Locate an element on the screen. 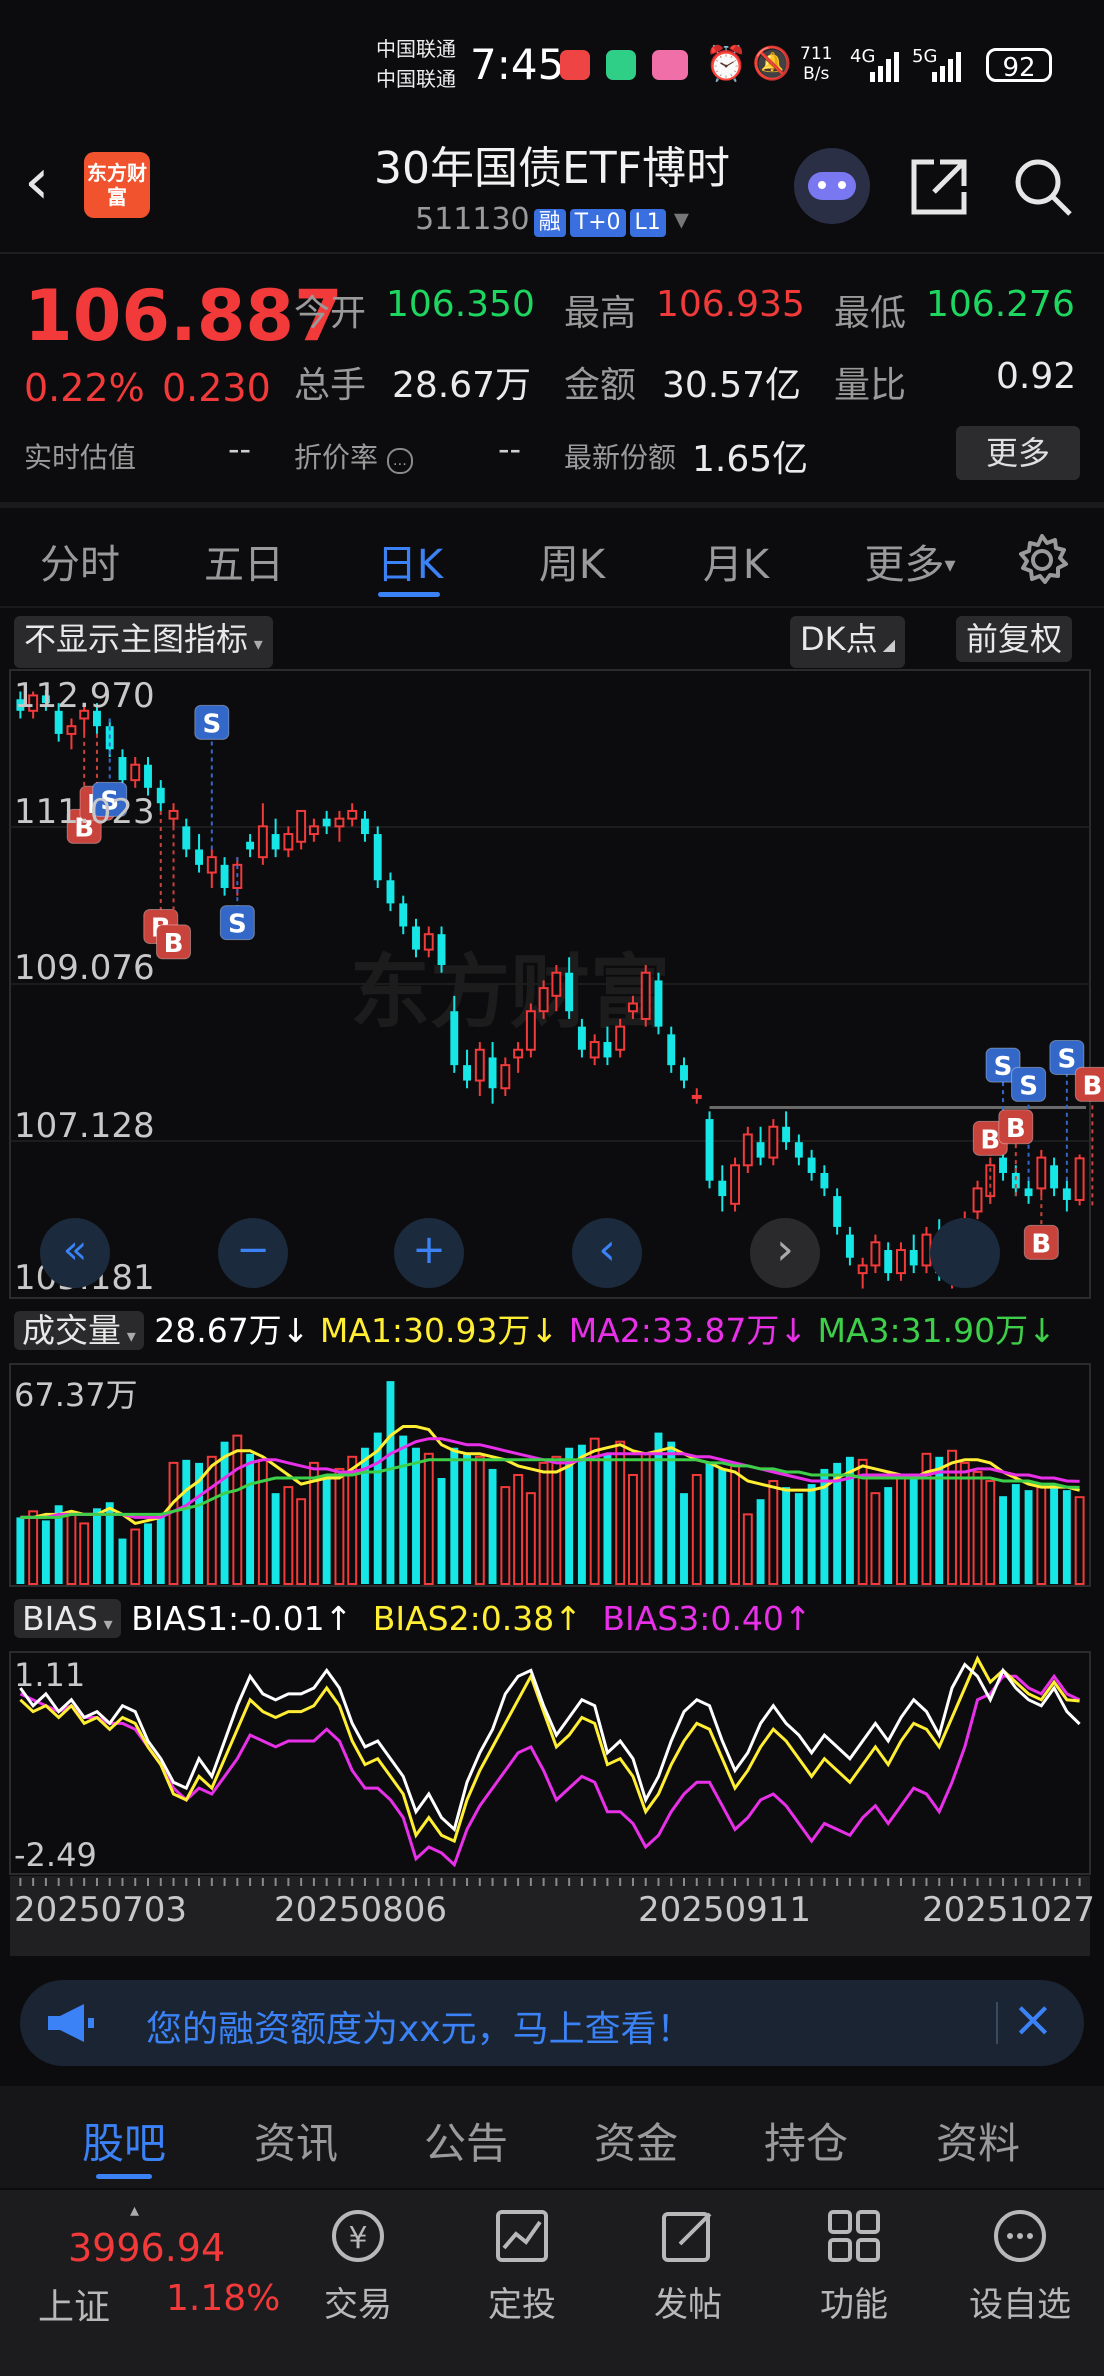 This screenshot has width=1104, height=2376. index-name: 上证 is located at coordinates (74, 2307).